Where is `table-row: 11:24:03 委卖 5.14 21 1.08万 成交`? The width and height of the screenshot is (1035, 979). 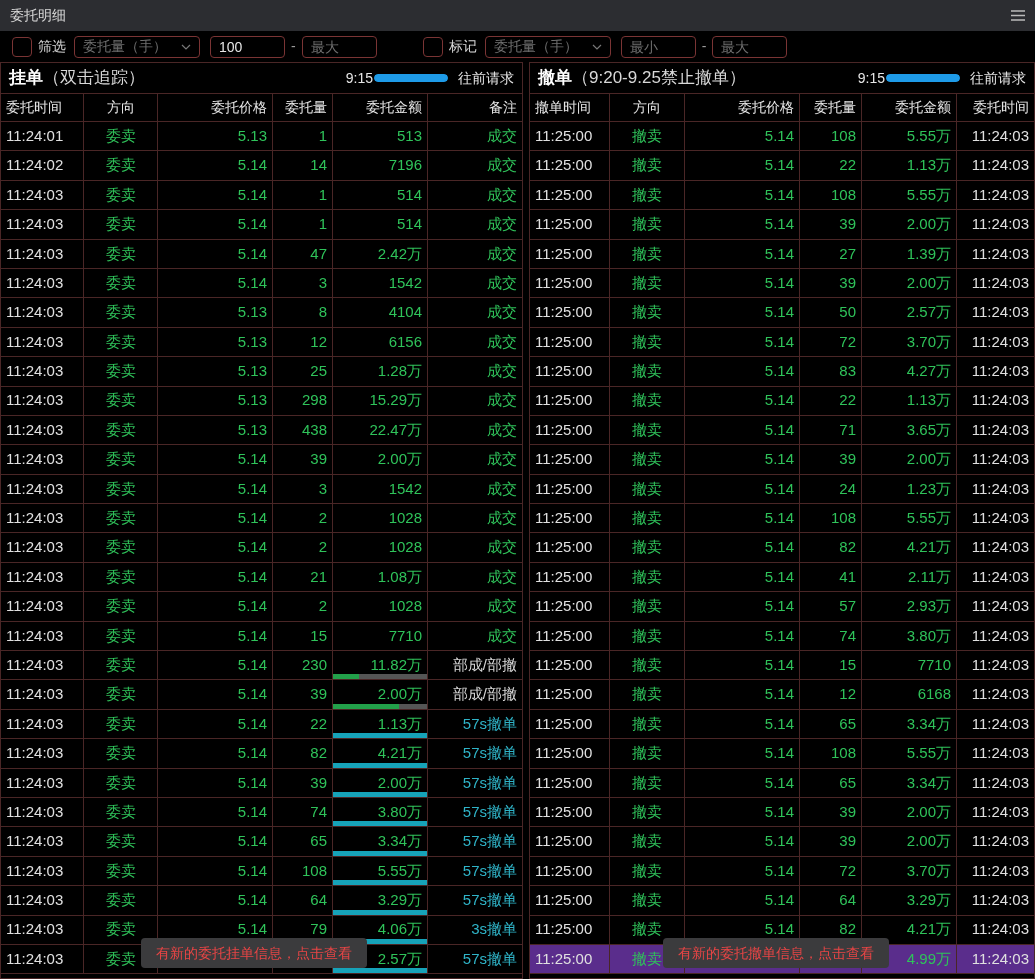 table-row: 11:24:03 委卖 5.14 21 1.08万 成交 is located at coordinates (261, 577).